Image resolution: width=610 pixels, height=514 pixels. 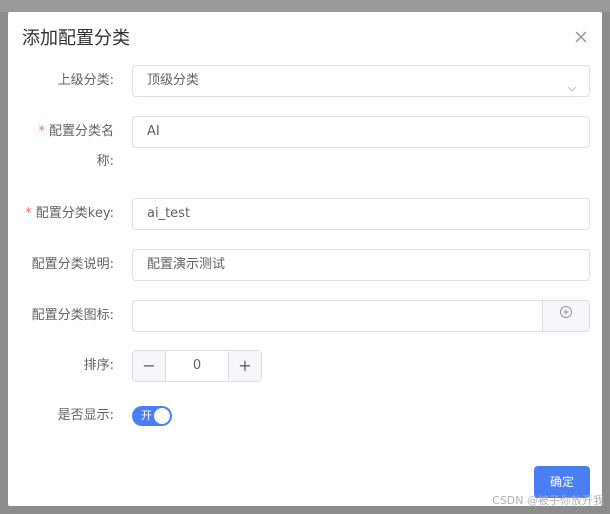 I want to click on category-key-label: * 配置分类key:, so click(x=59, y=214).